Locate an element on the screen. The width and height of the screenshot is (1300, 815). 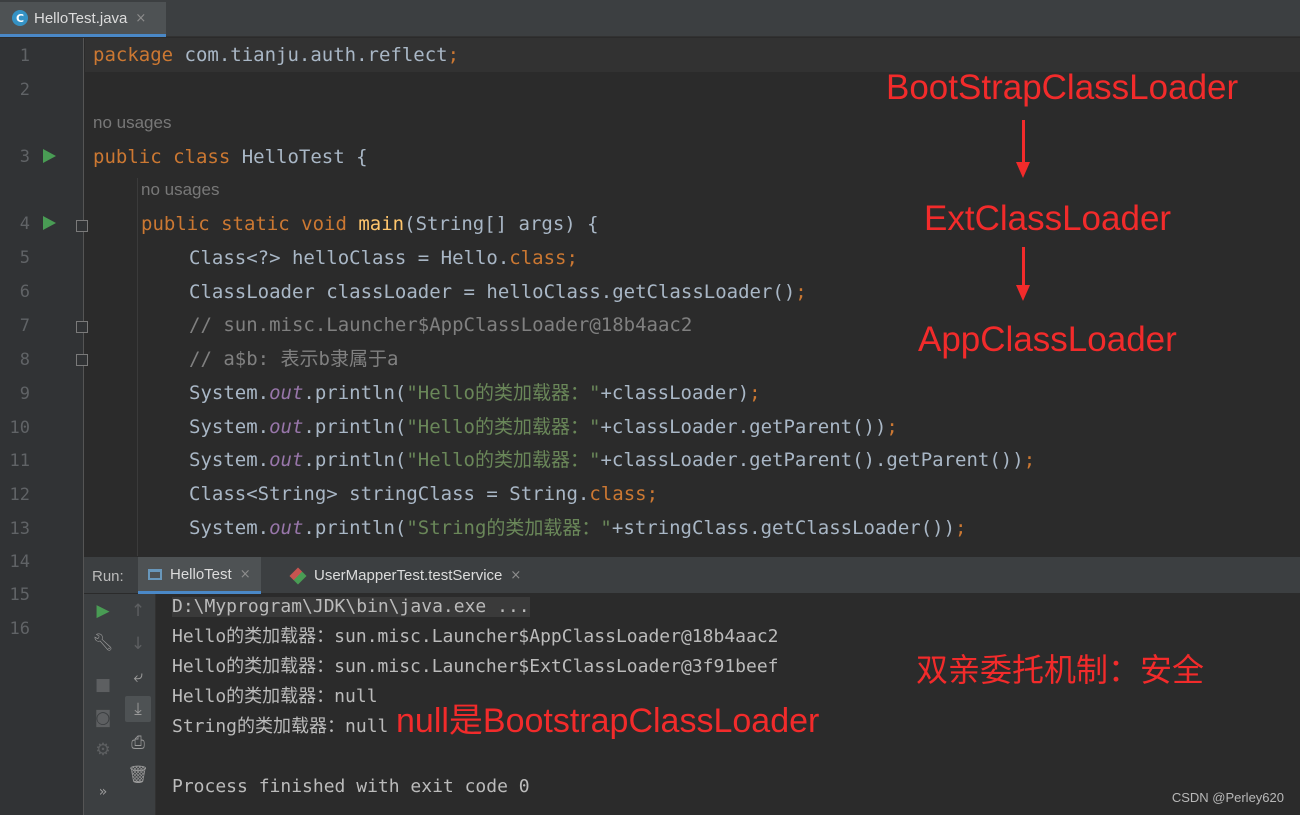
java-class-icon: C is located at coordinates (20, 18).